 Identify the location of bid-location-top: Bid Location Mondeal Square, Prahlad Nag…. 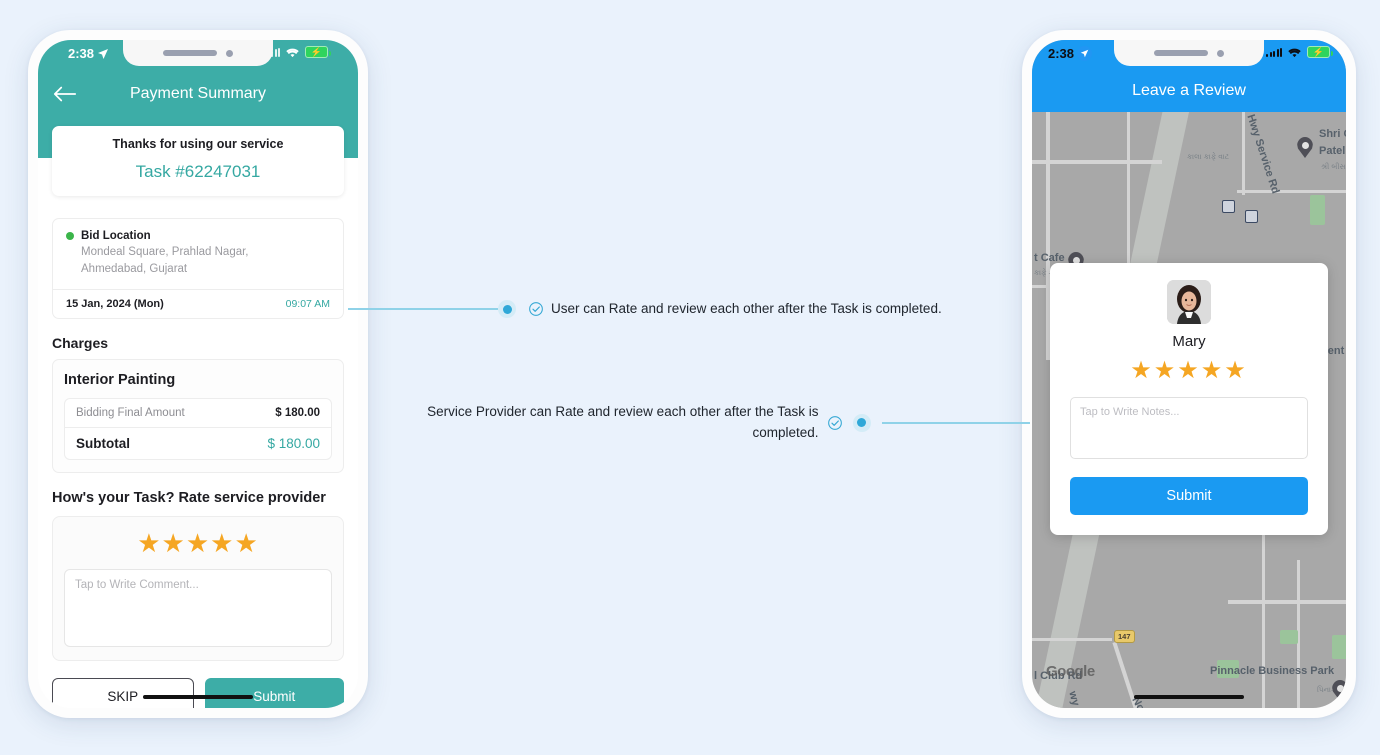
(198, 254).